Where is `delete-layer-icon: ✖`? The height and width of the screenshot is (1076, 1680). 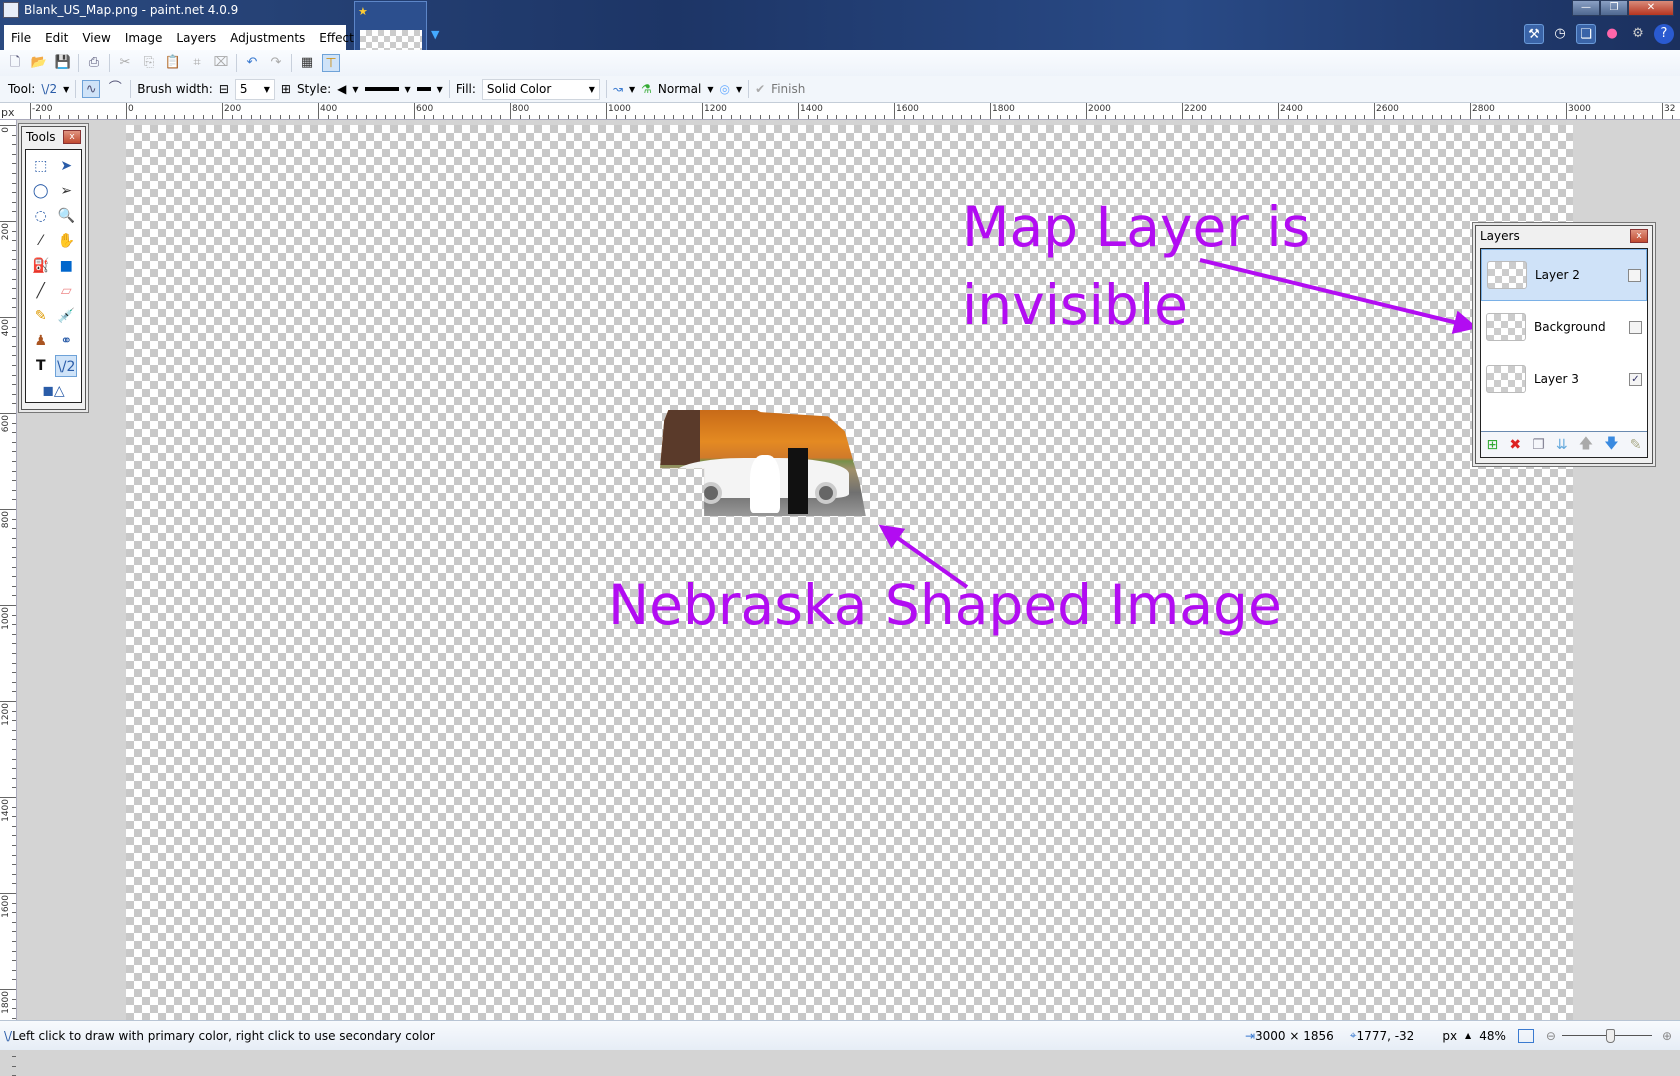
delete-layer-icon: ✖ is located at coordinates (1515, 445).